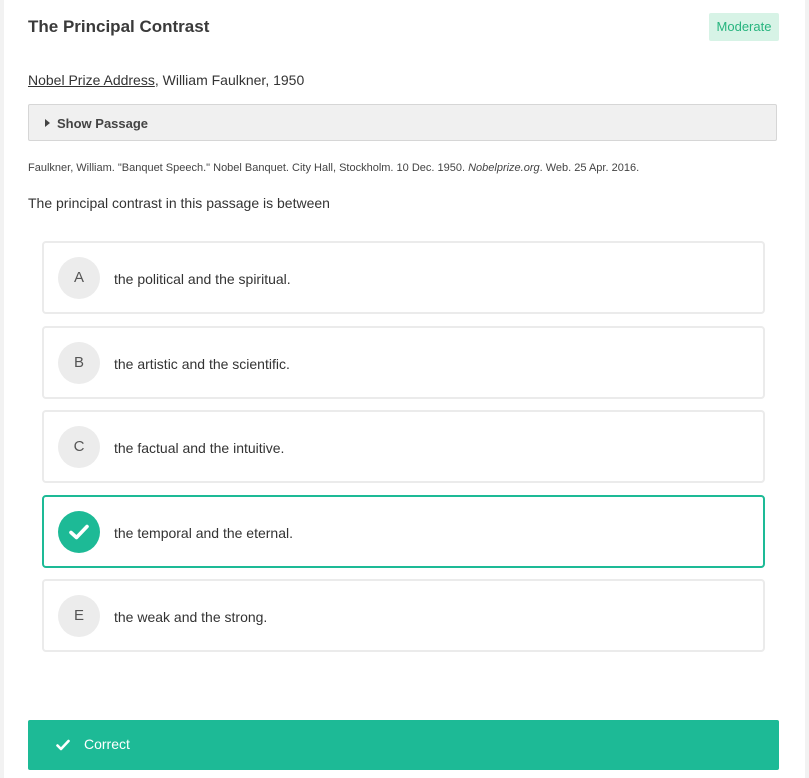 This screenshot has height=778, width=809. What do you see at coordinates (103, 123) in the screenshot?
I see `show-passage-label: Show Passage` at bounding box center [103, 123].